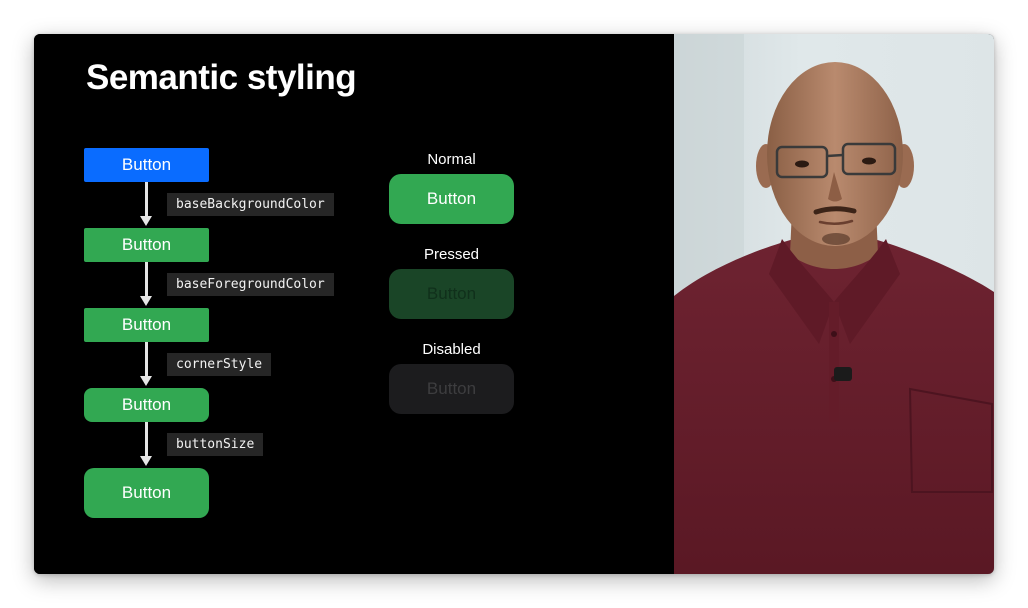 This screenshot has width=1028, height=608. I want to click on property-corner-style: cornerStyle, so click(219, 364).